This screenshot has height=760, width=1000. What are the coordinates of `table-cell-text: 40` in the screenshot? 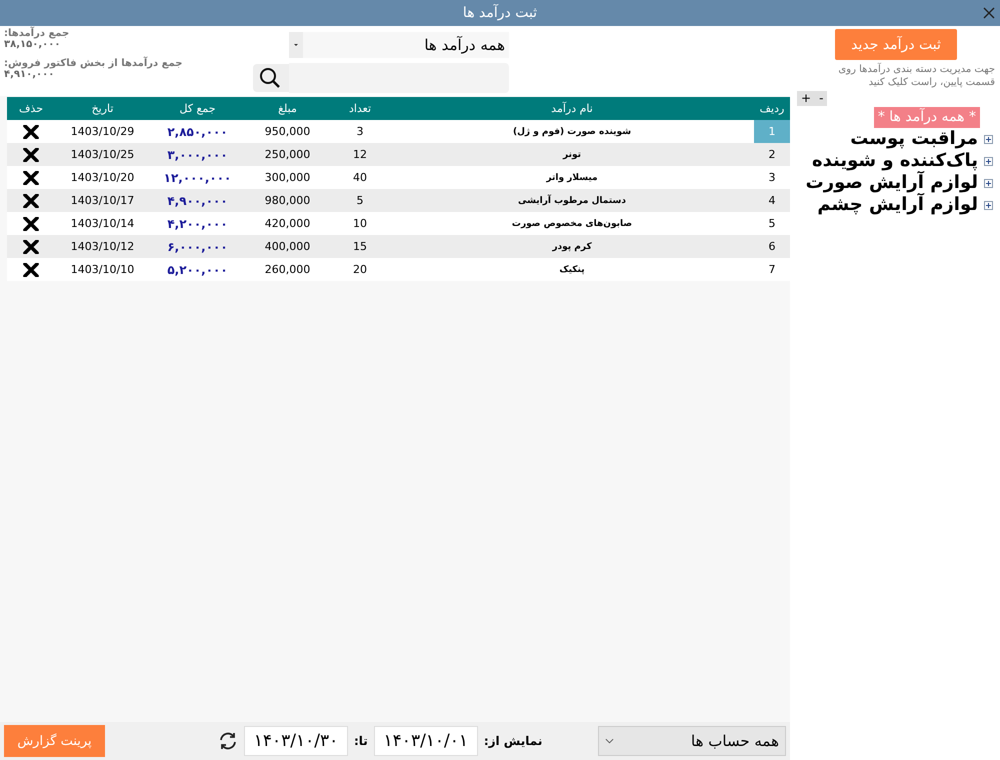 It's located at (360, 178).